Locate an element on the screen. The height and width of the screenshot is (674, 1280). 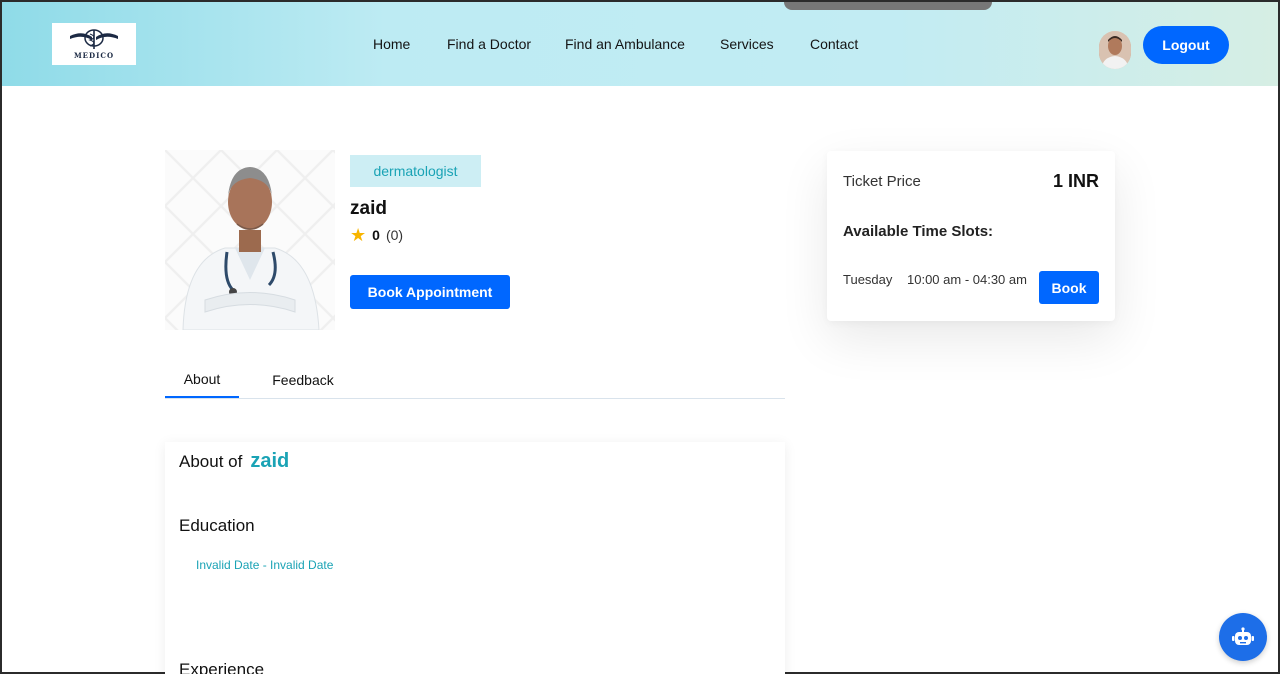
top-overlay-strip is located at coordinates (888, 6).